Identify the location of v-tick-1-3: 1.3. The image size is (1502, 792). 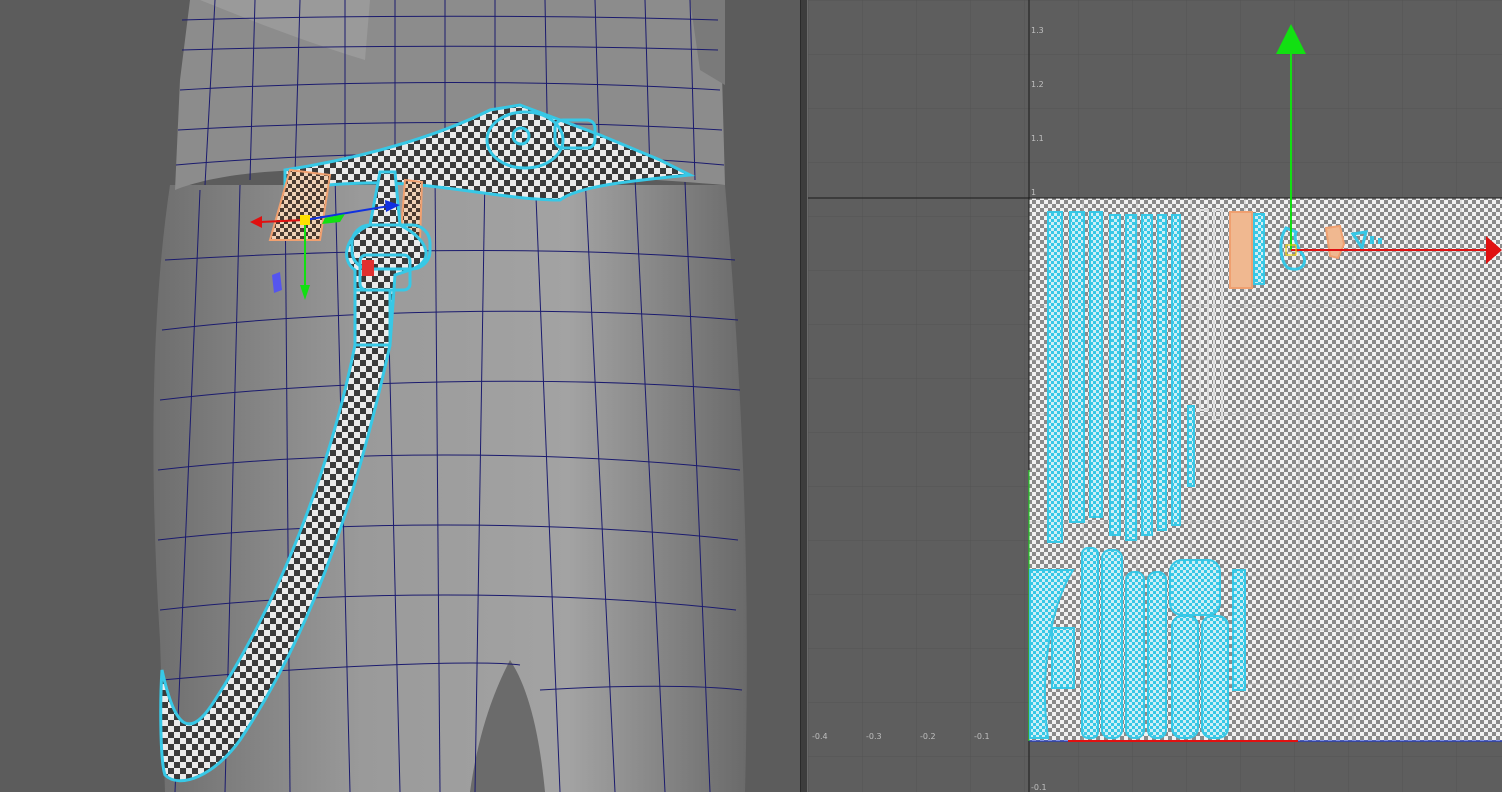
(1037, 30).